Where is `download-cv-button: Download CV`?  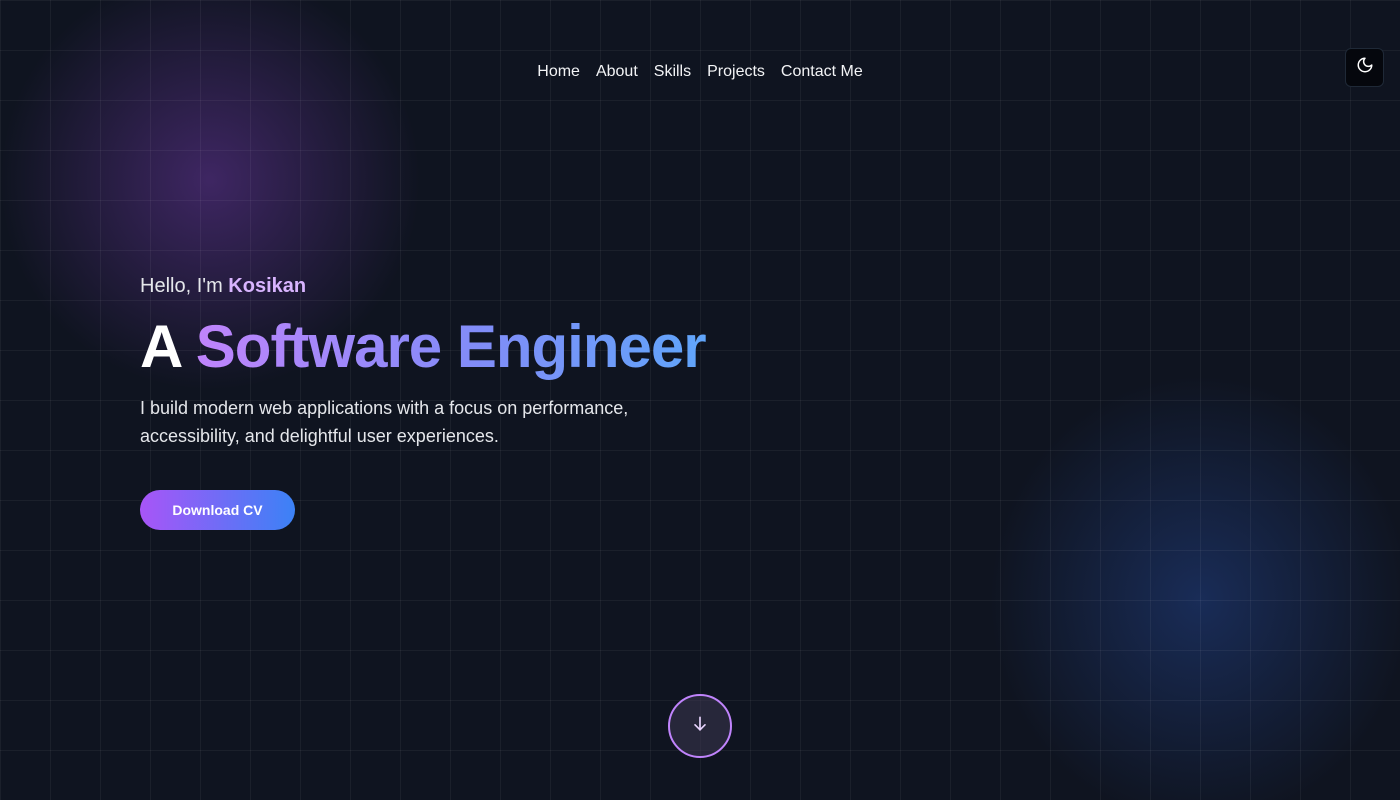
download-cv-button: Download CV is located at coordinates (217, 510).